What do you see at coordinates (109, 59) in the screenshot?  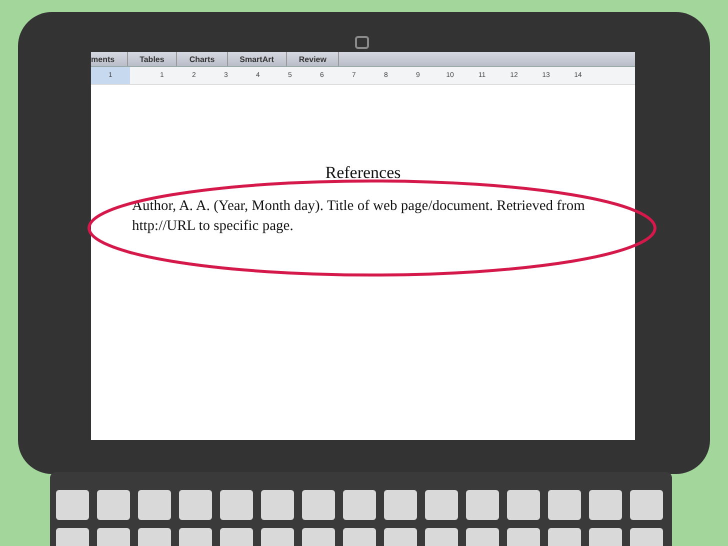 I see `ribbon-tab: ments` at bounding box center [109, 59].